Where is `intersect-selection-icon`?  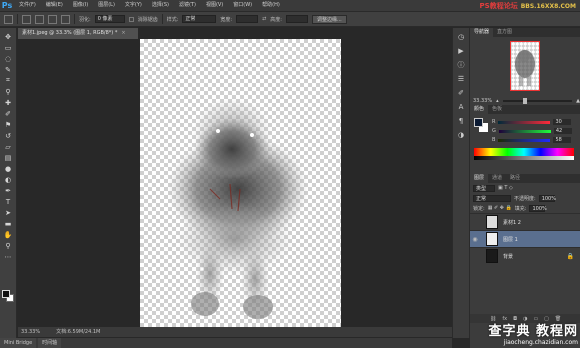
intersect-selection-icon is located at coordinates (65, 19).